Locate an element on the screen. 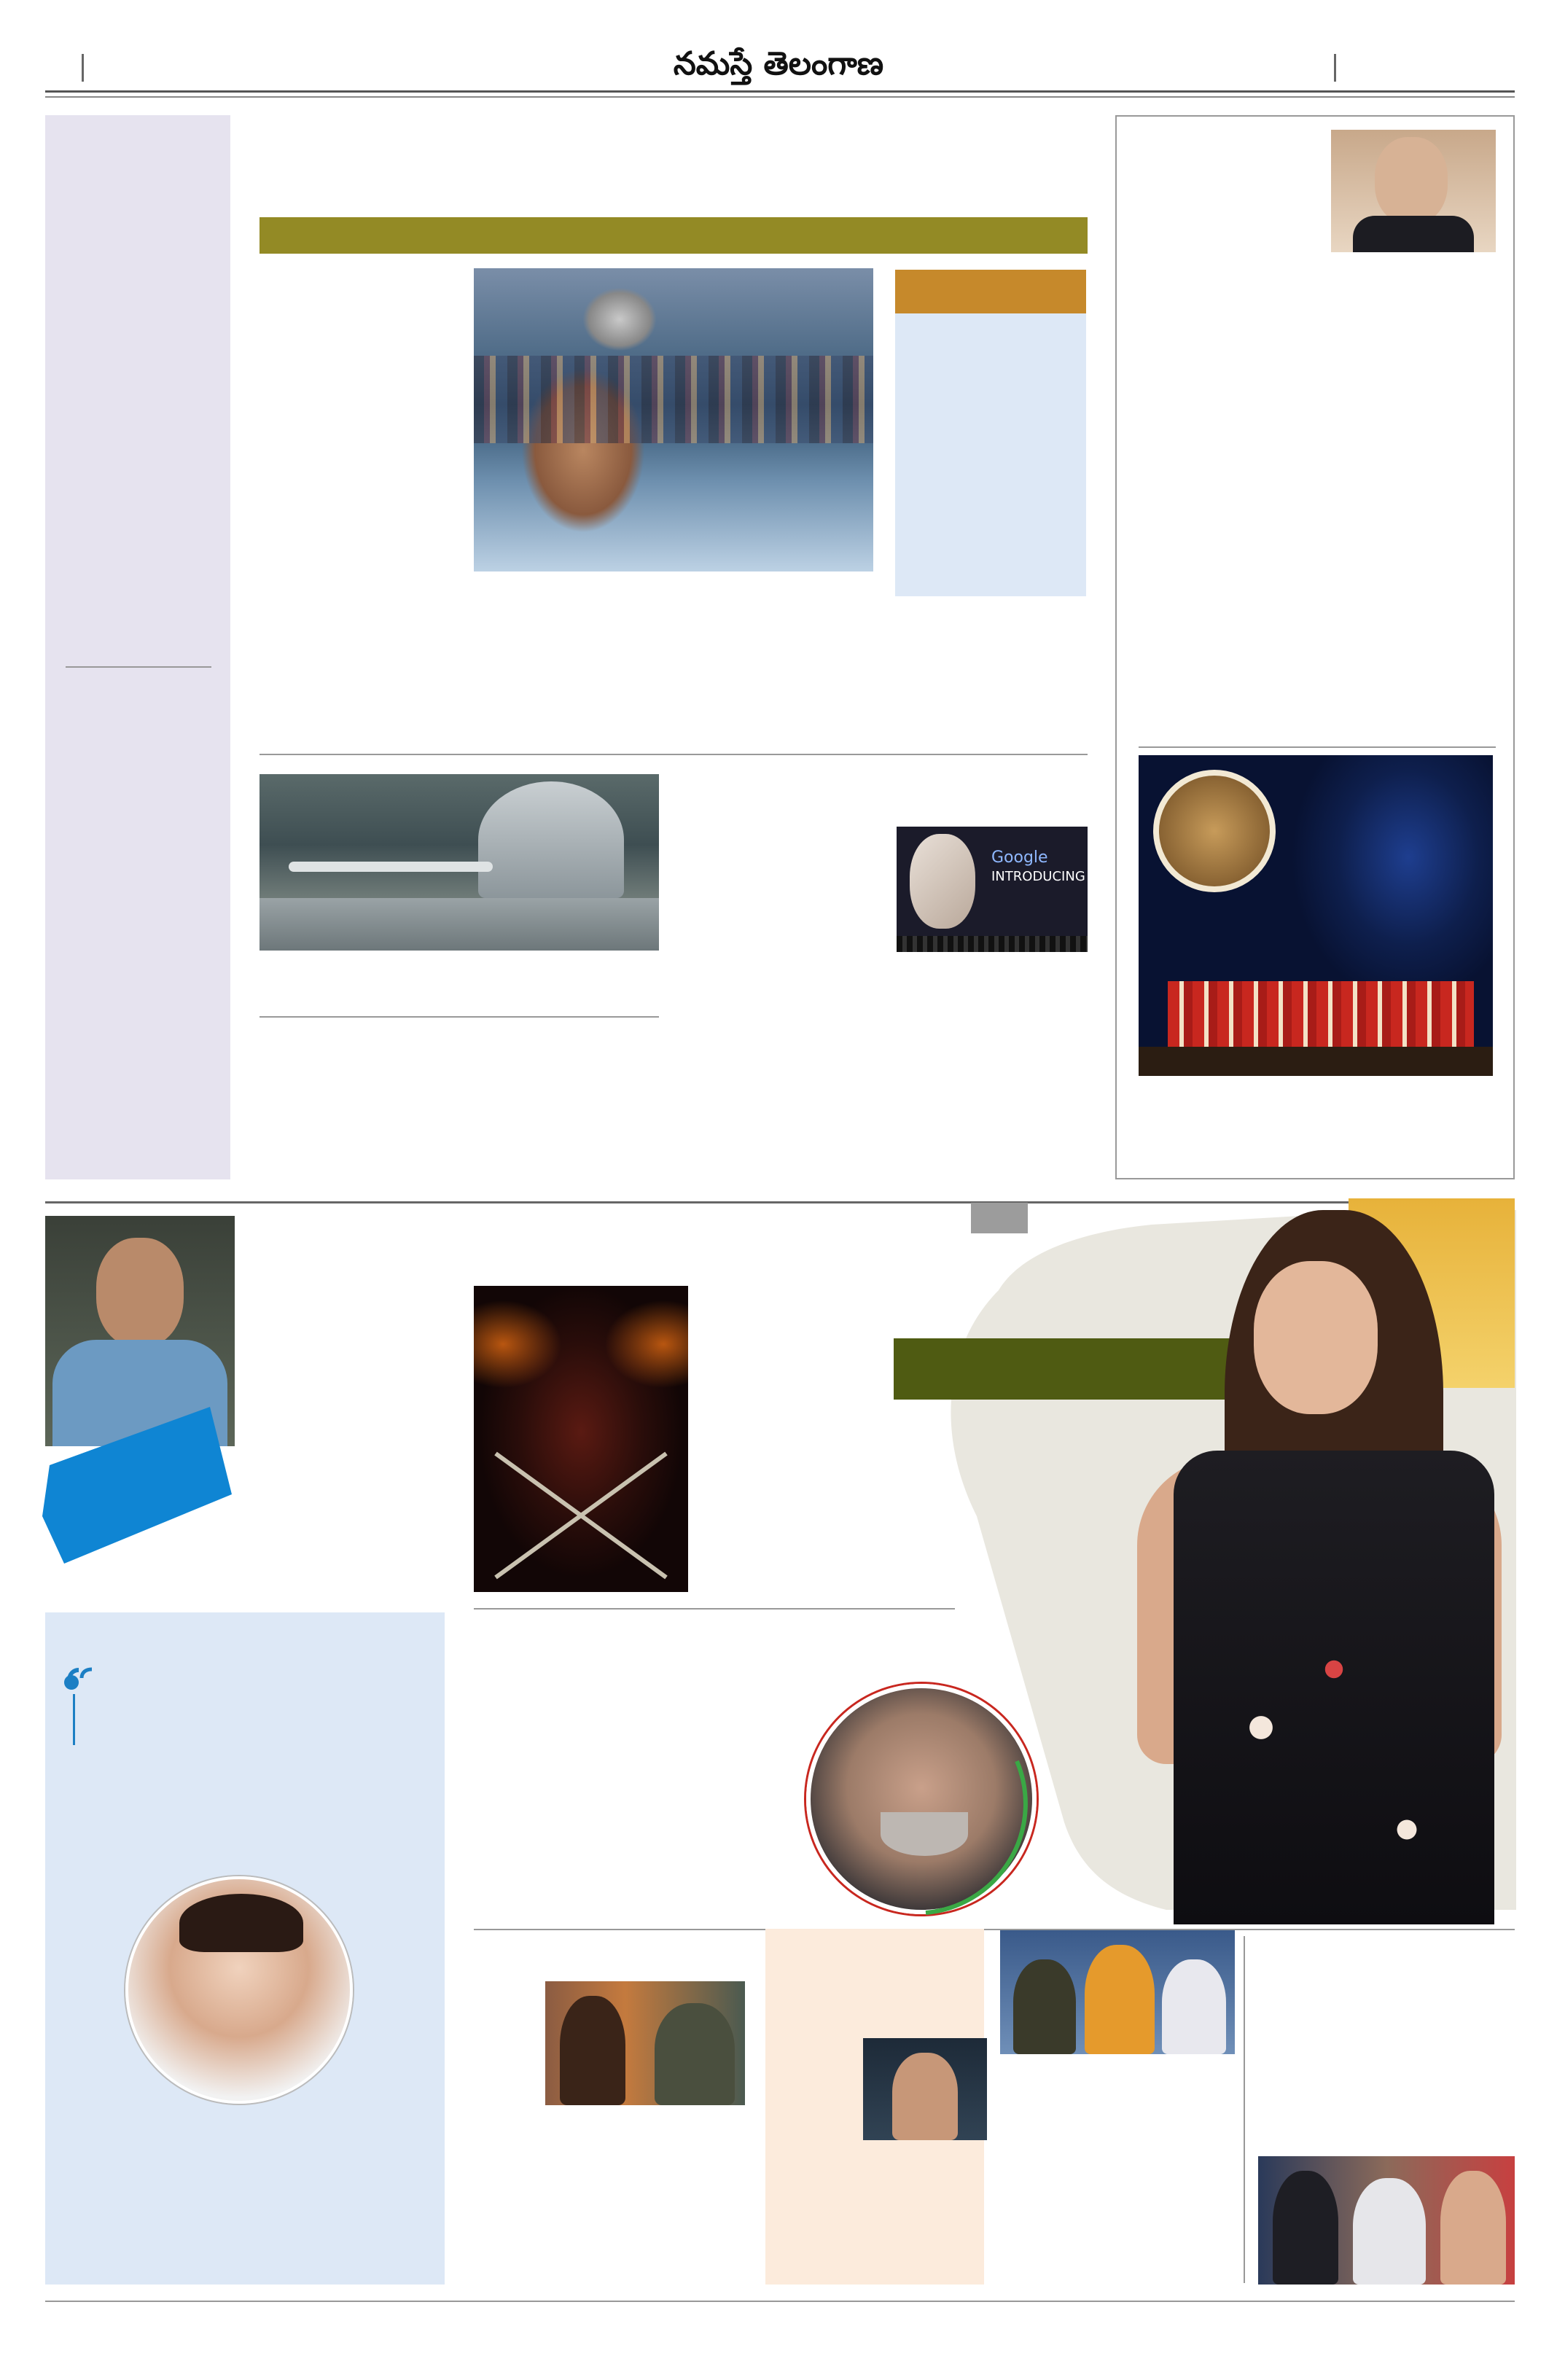  divider-top-mid is located at coordinates (674, 754).